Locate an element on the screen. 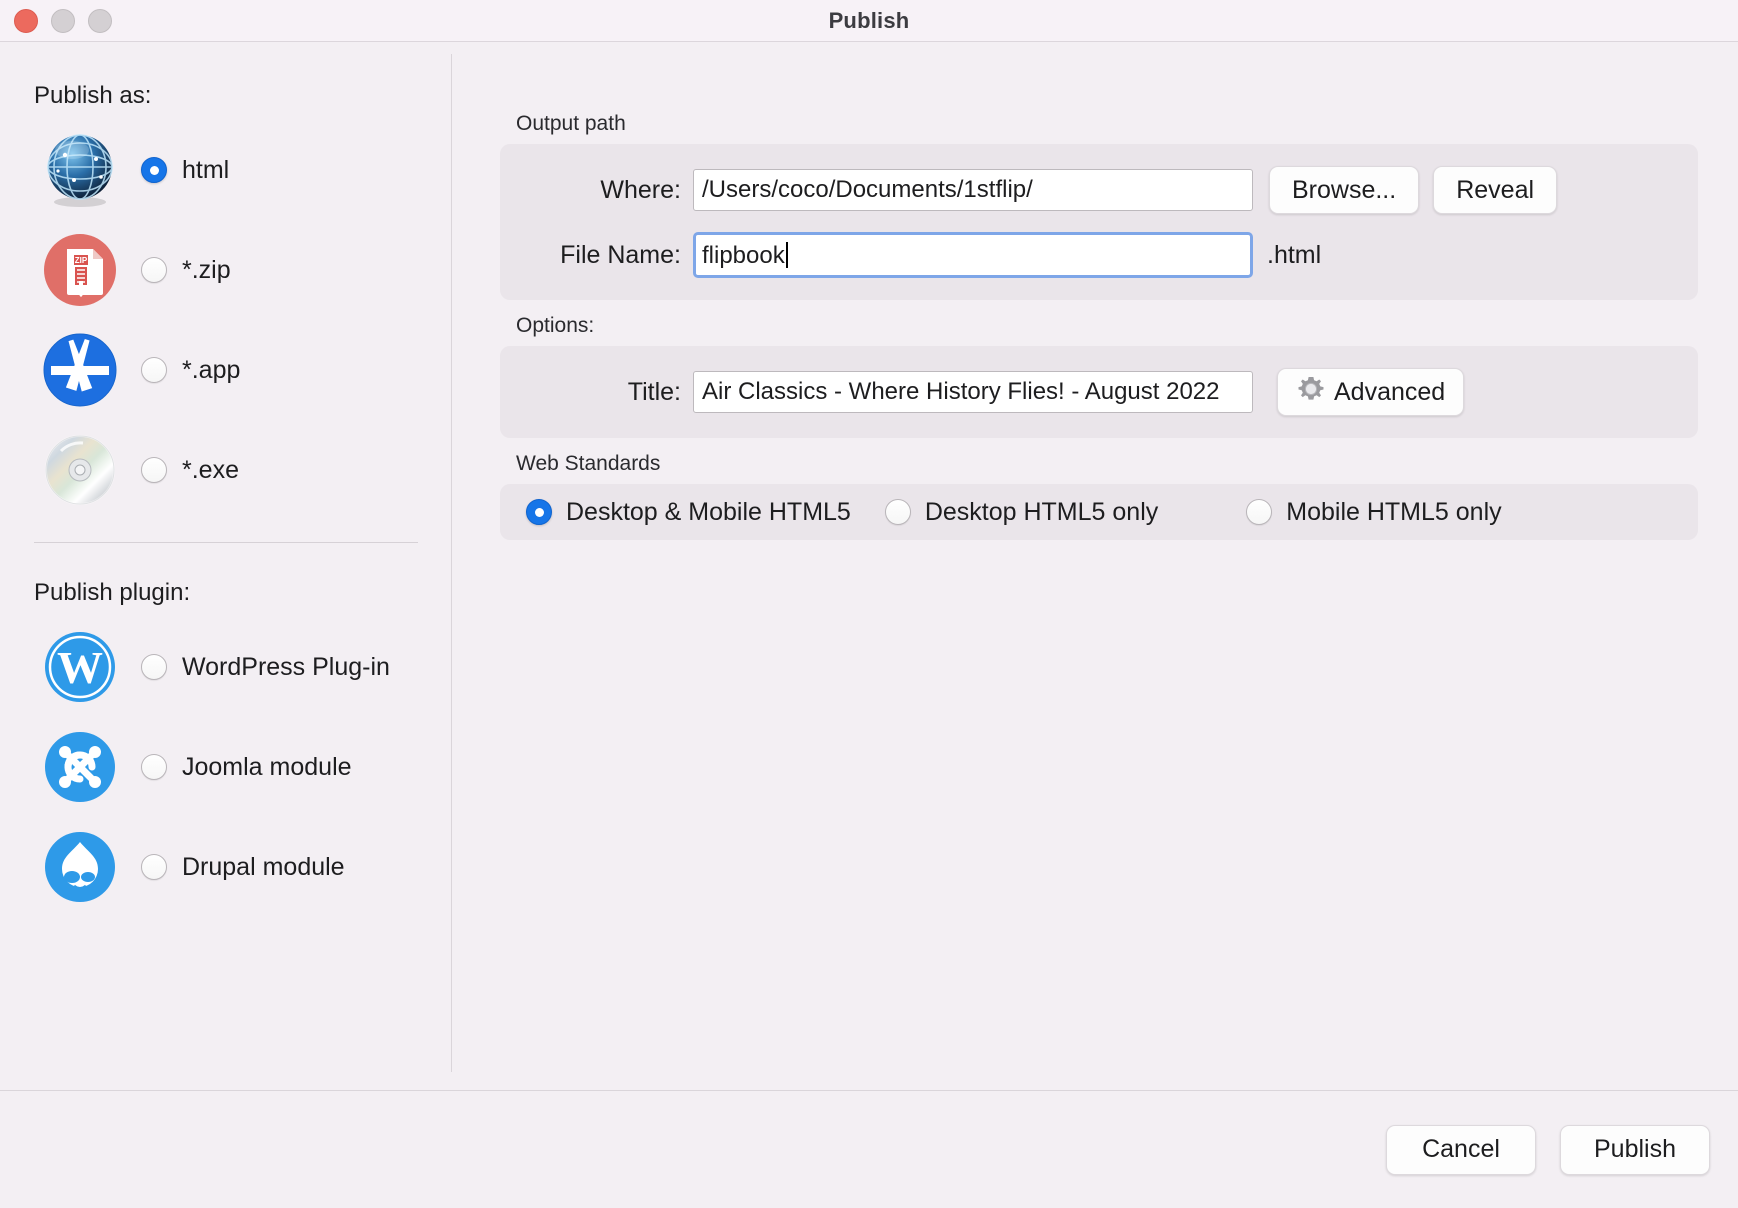  web-standard-option-mobile-only: Mobile HTML5 only is located at coordinates (1374, 512).